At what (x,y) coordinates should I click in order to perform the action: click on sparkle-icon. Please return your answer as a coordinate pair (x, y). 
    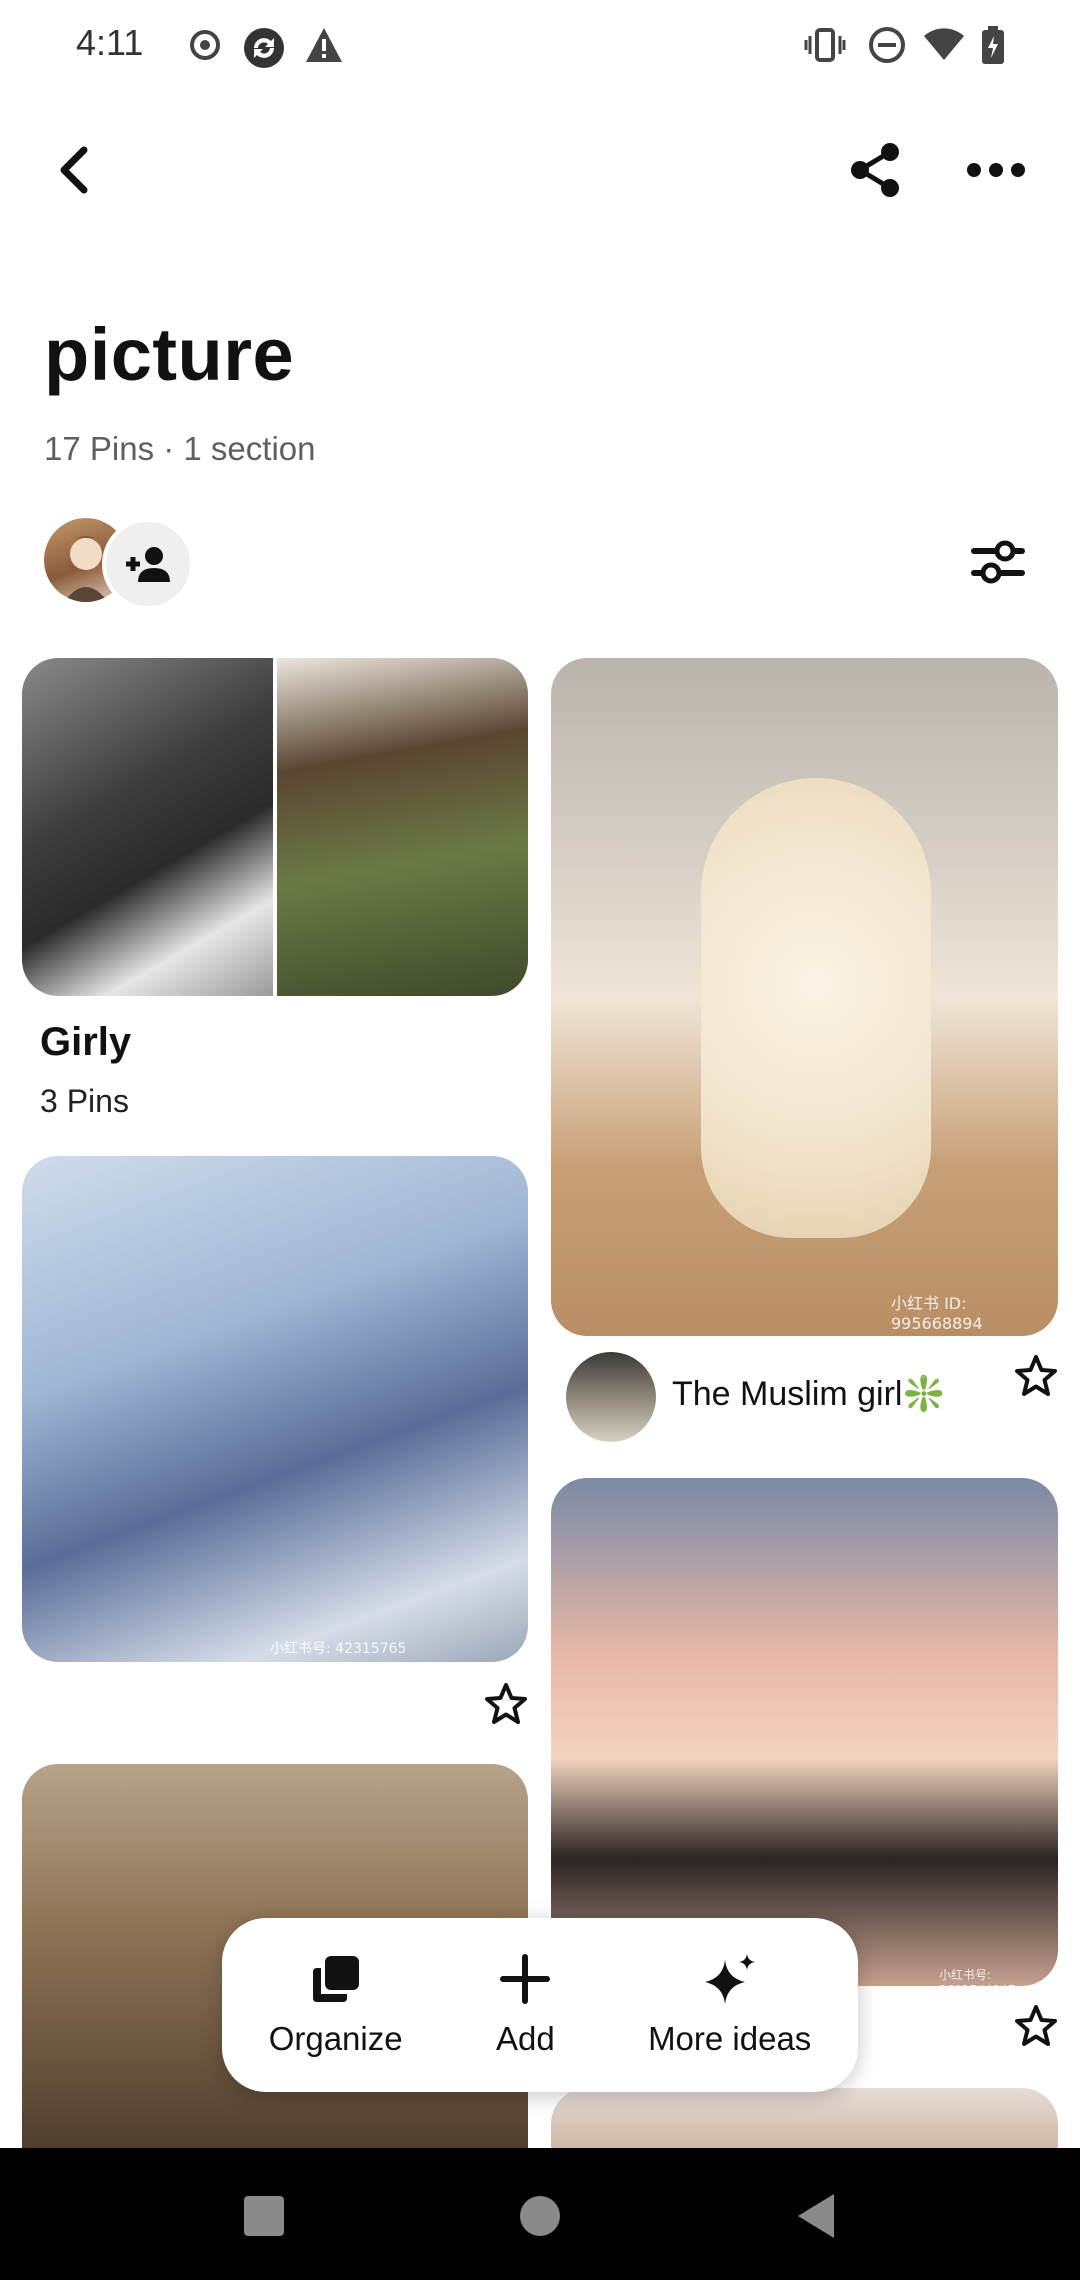
    Looking at the image, I should click on (729, 1979).